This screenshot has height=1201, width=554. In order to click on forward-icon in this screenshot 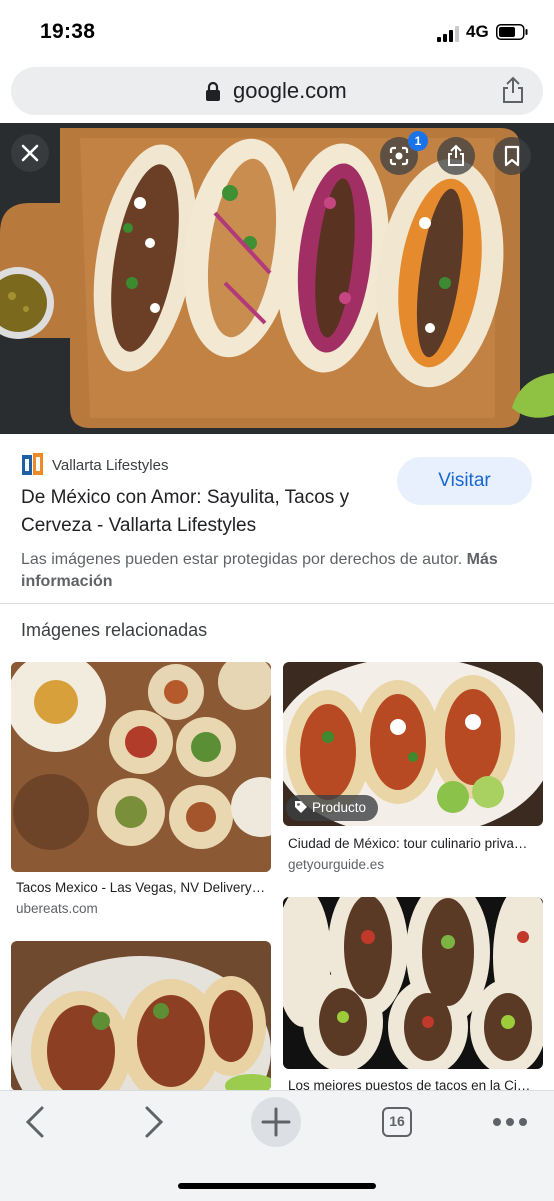, I will do `click(154, 1122)`.